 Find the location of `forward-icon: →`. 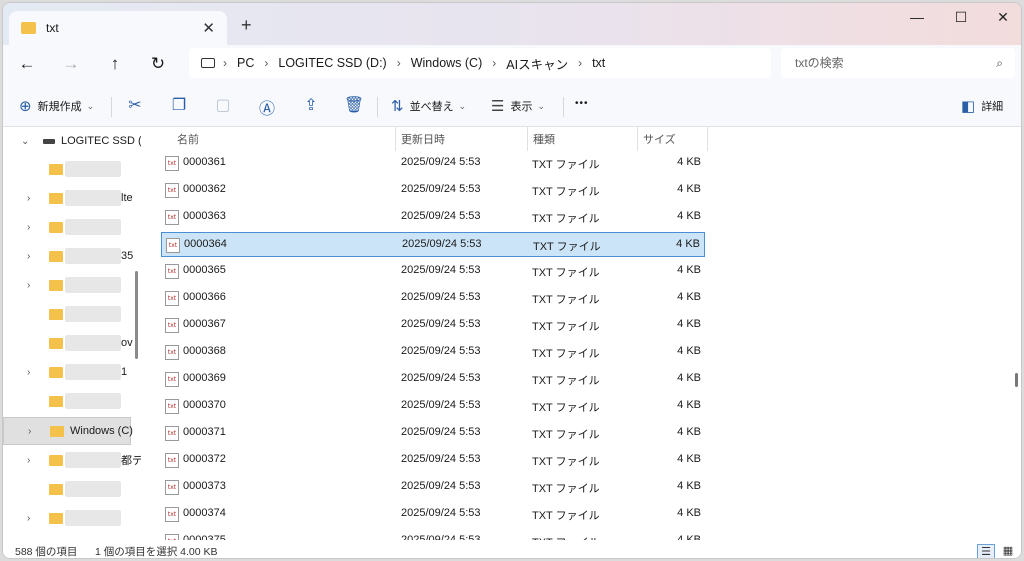

forward-icon: → is located at coordinates (71, 65).